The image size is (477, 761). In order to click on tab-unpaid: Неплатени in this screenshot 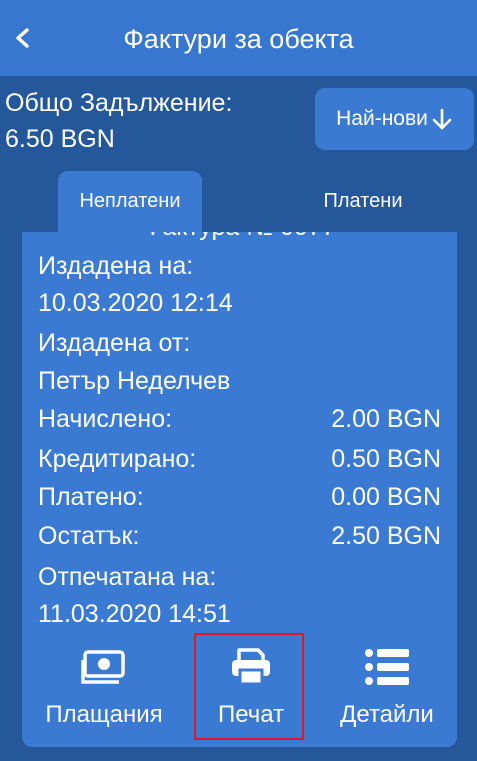, I will do `click(130, 201)`.